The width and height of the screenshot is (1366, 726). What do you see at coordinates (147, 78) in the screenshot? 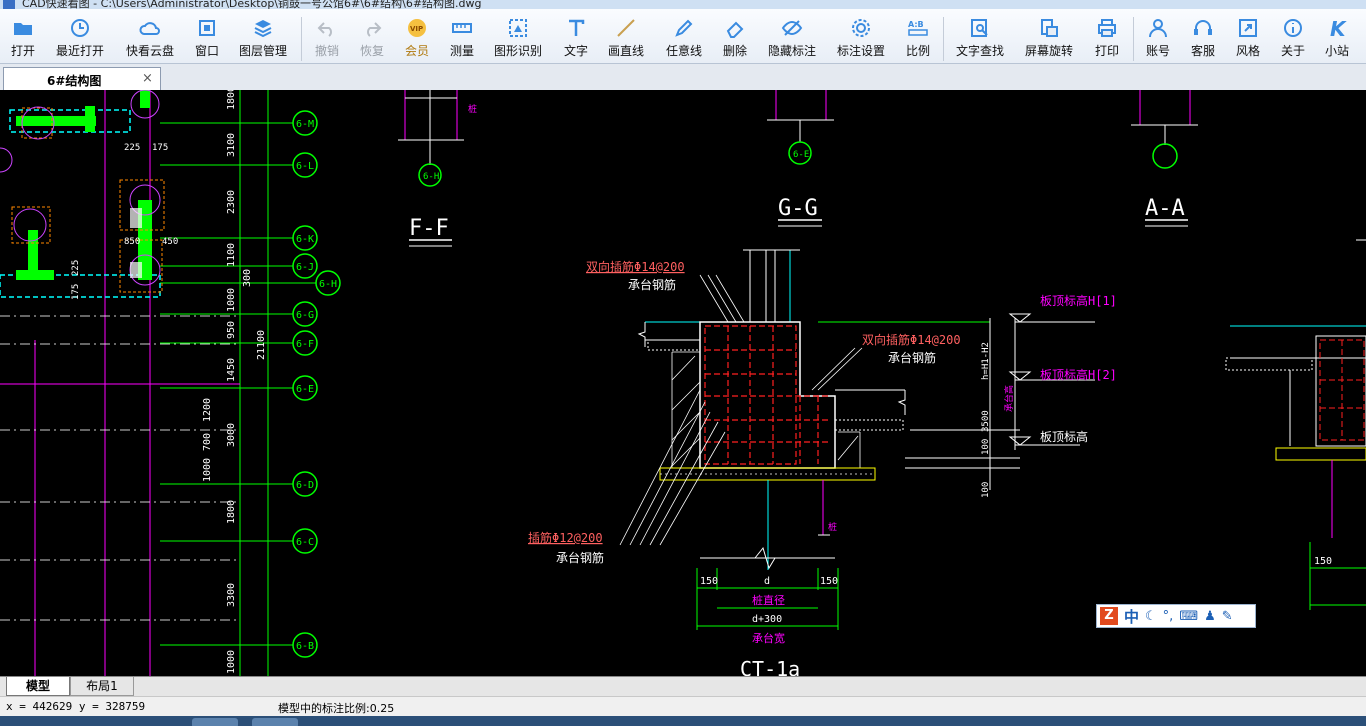
I see `close-icon: ×` at bounding box center [147, 78].